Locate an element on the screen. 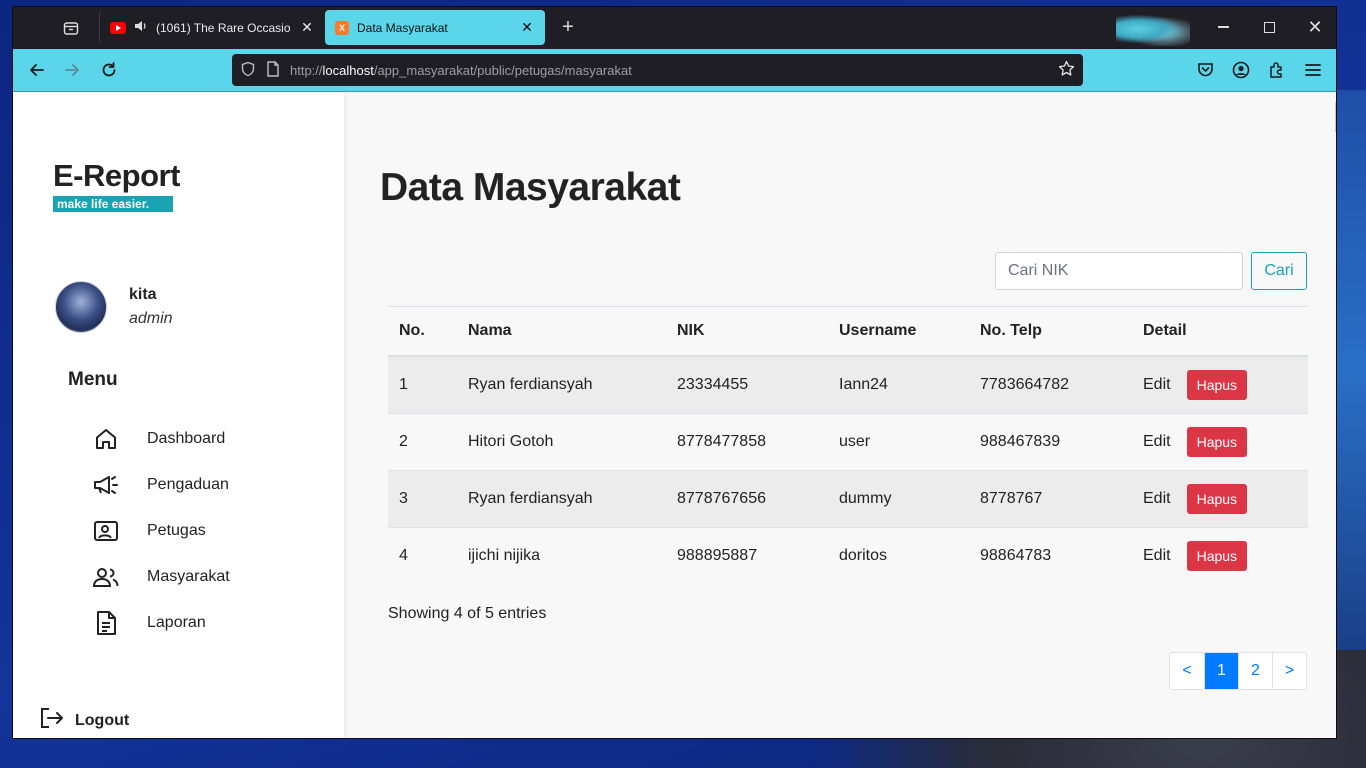  tab-title: Data Masyarakat is located at coordinates (402, 27).